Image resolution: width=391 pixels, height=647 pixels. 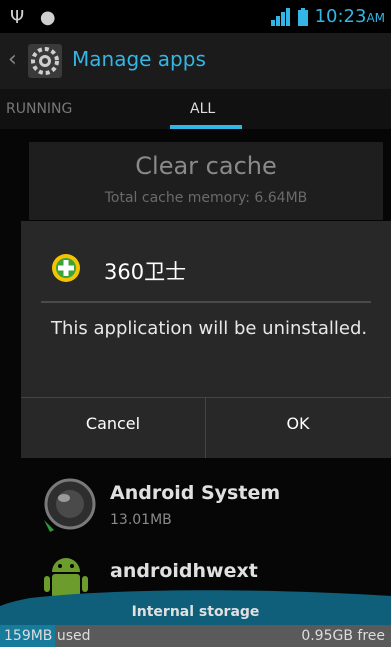 What do you see at coordinates (66, 268) in the screenshot?
I see `app-360-icon` at bounding box center [66, 268].